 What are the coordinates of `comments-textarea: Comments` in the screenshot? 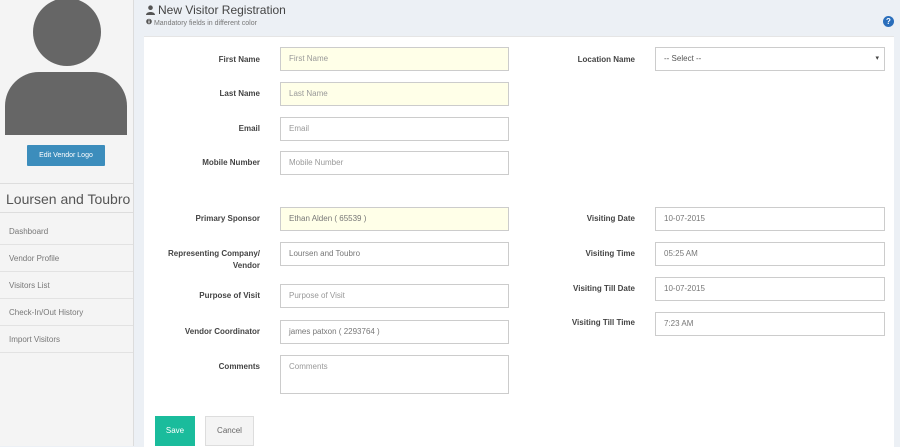 It's located at (394, 374).